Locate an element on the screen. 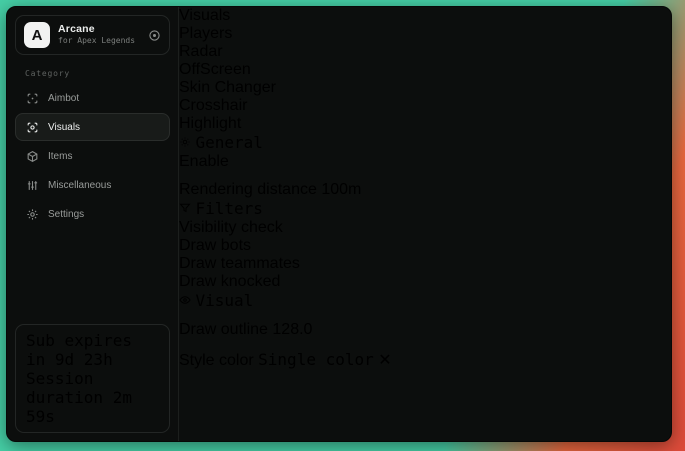  style-color-label: Style color is located at coordinates (216, 360).